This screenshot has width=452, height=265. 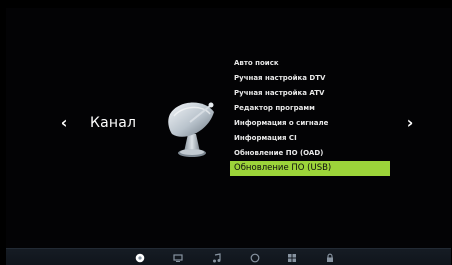 I want to click on next-category-arrow: ›, so click(x=410, y=123).